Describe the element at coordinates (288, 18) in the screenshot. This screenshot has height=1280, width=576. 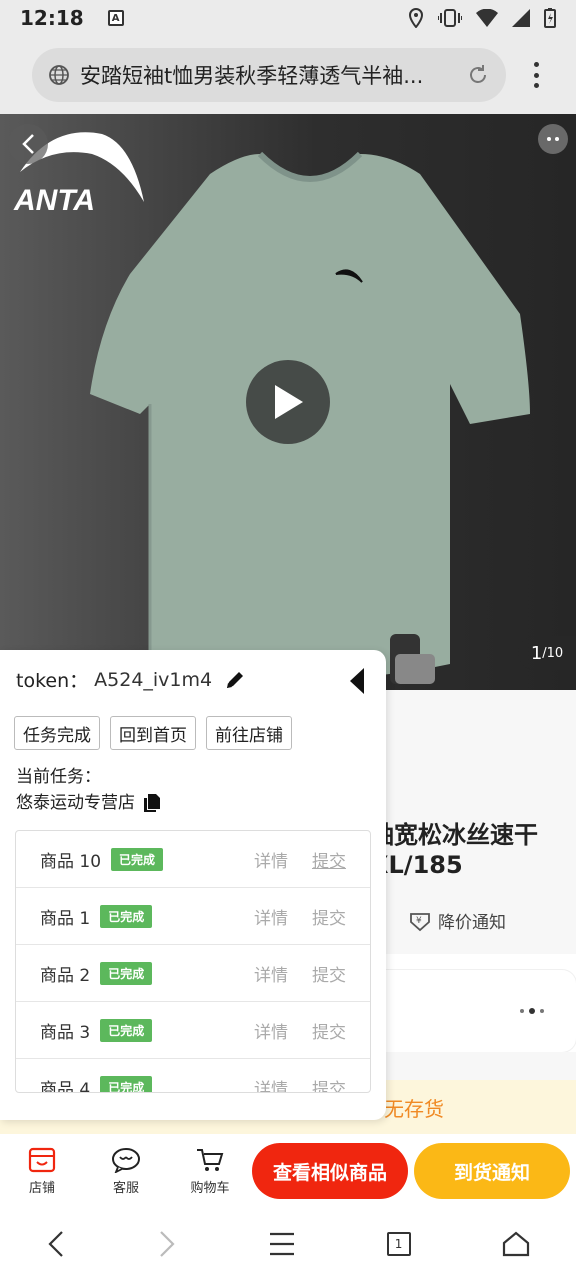
I see `status-bar: 12:18 A` at that location.